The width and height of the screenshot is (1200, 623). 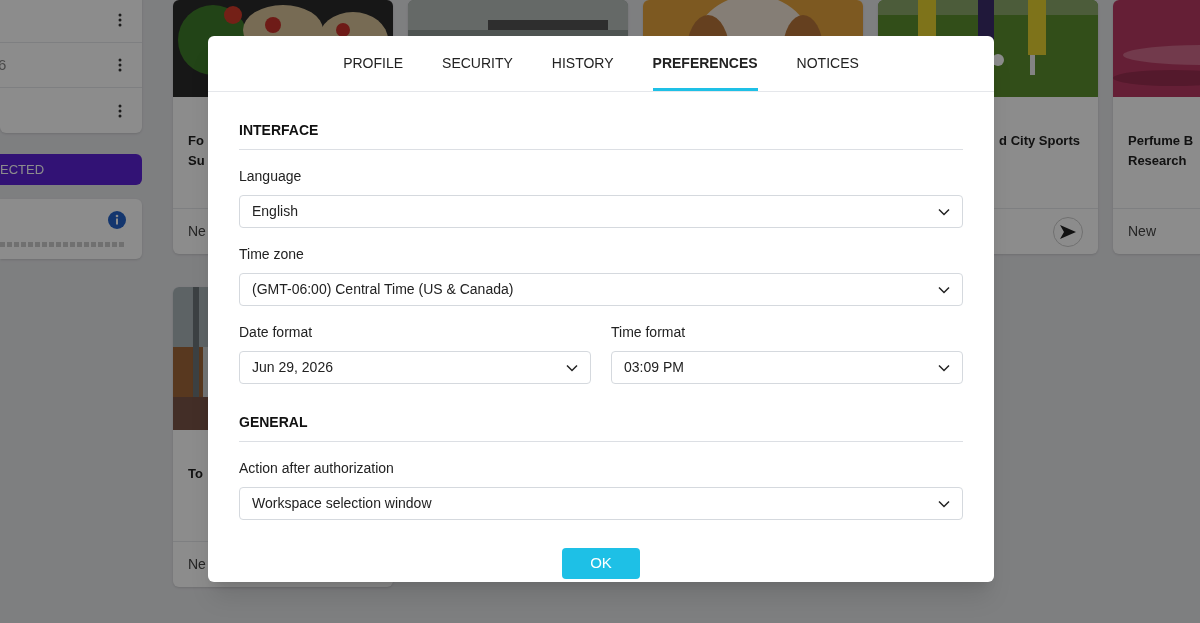 I want to click on info-icon, so click(x=117, y=220).